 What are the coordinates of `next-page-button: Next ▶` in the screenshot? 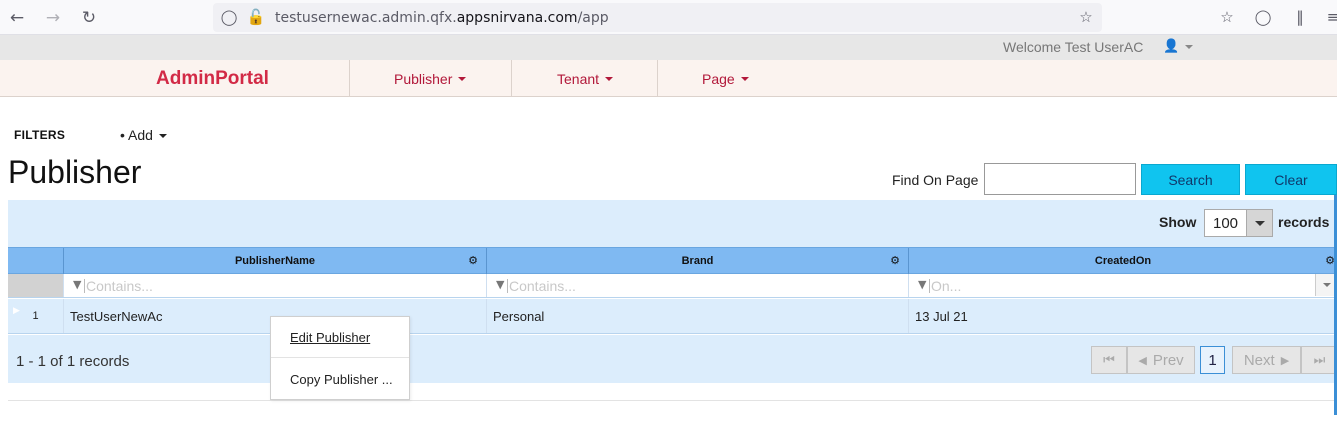 It's located at (1266, 360).